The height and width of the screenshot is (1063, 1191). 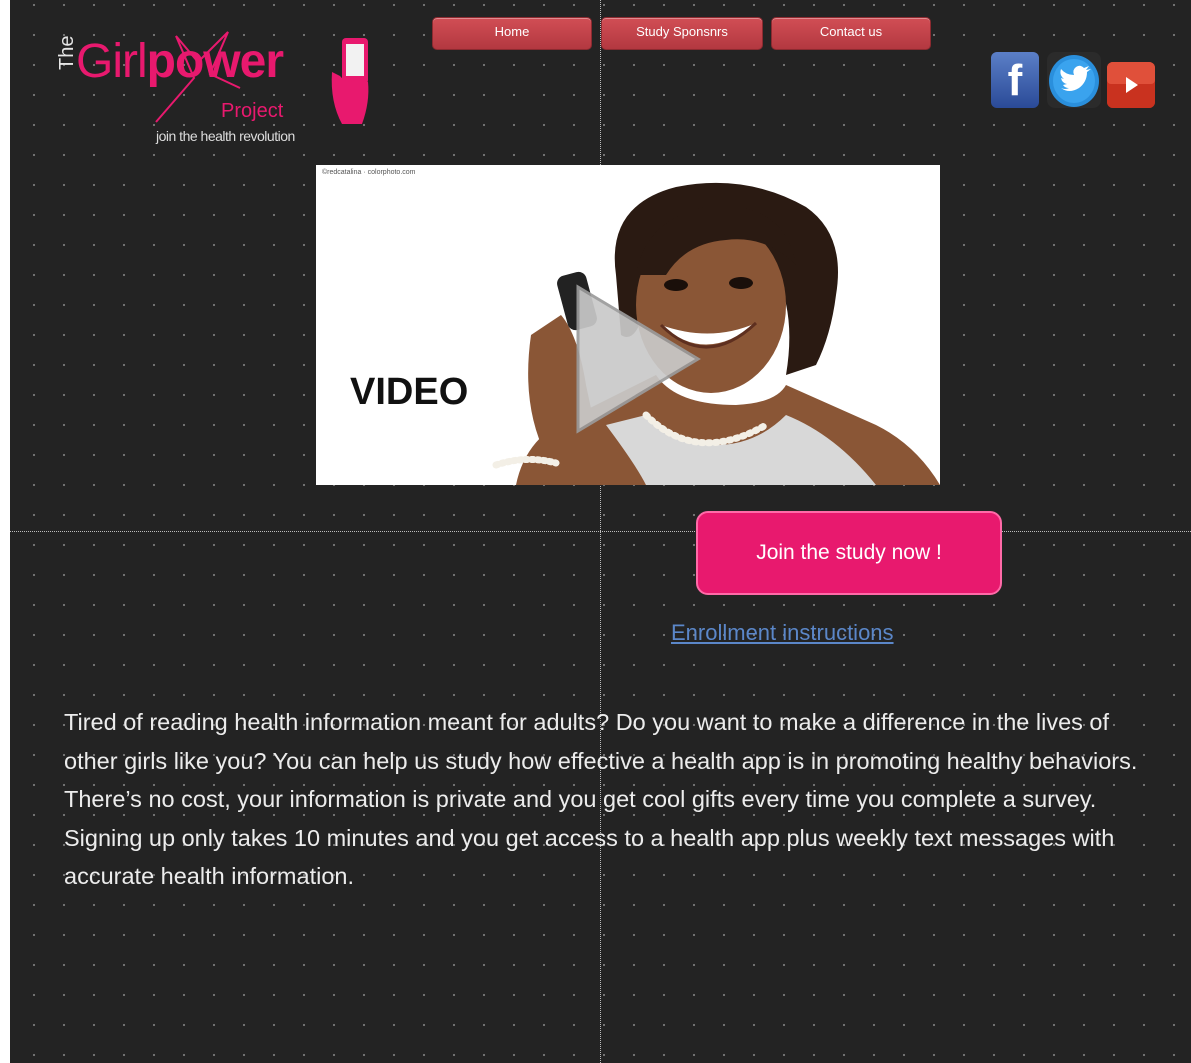 I want to click on logo-wordmark: Girlpower, so click(x=180, y=61).